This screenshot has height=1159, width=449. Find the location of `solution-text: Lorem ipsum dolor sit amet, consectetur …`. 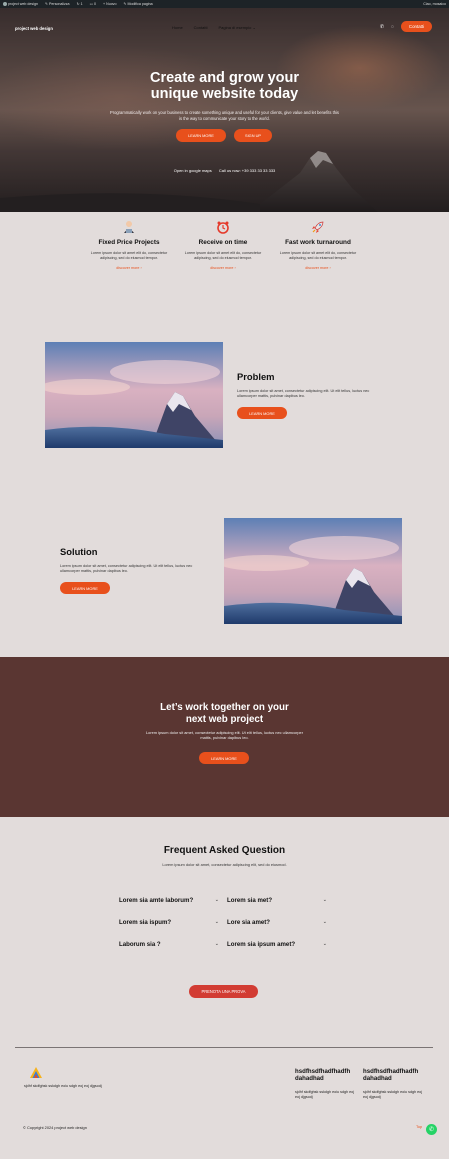

solution-text: Lorem ipsum dolor sit amet, consectetur … is located at coordinates (126, 569).